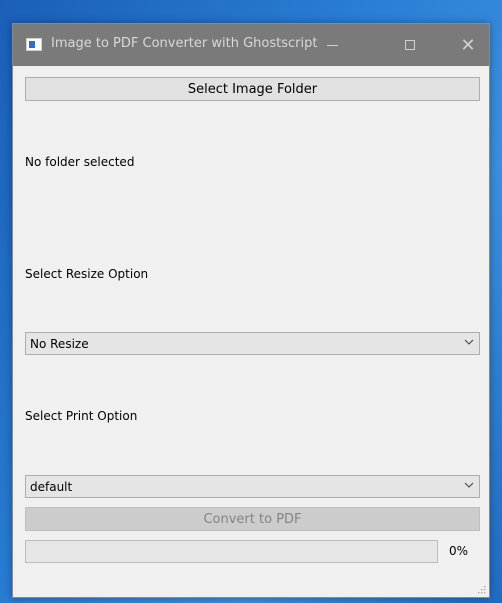  I want to click on print-option-label: Select Print Option, so click(81, 416).